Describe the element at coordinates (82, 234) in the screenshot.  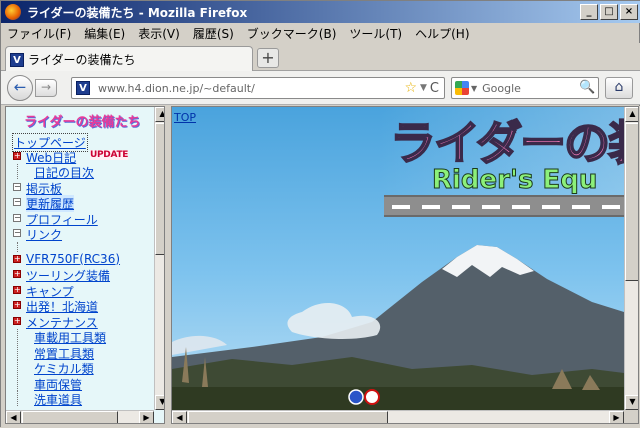
I see `sidebar-item: − リンク` at that location.